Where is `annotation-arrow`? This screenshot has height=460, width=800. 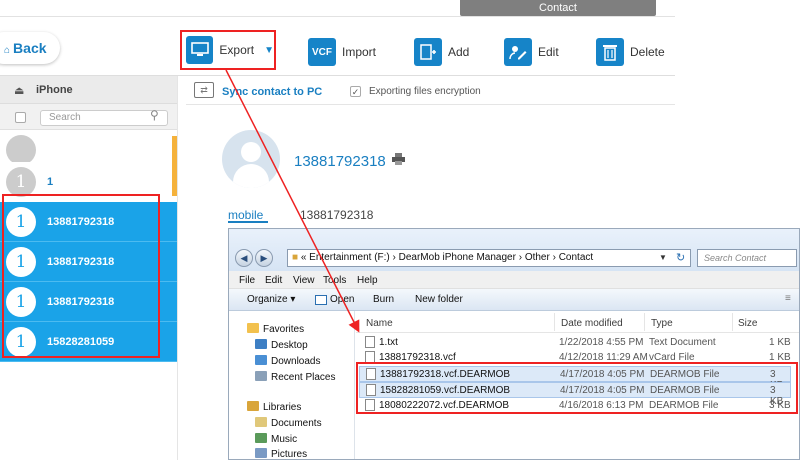
annotation-arrow is located at coordinates (292, 201).